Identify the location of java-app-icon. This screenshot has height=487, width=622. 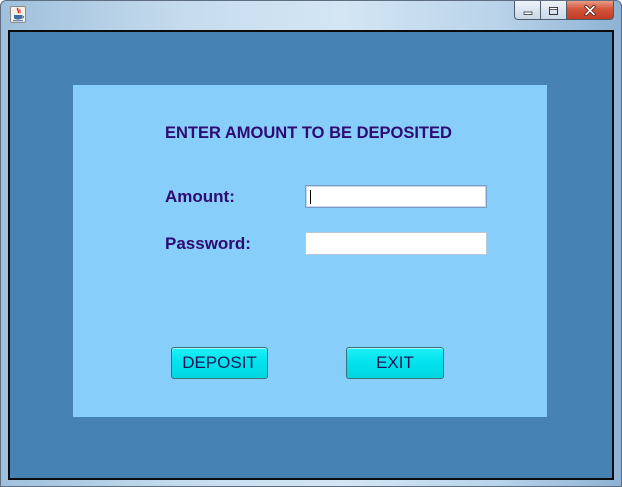
(18, 14).